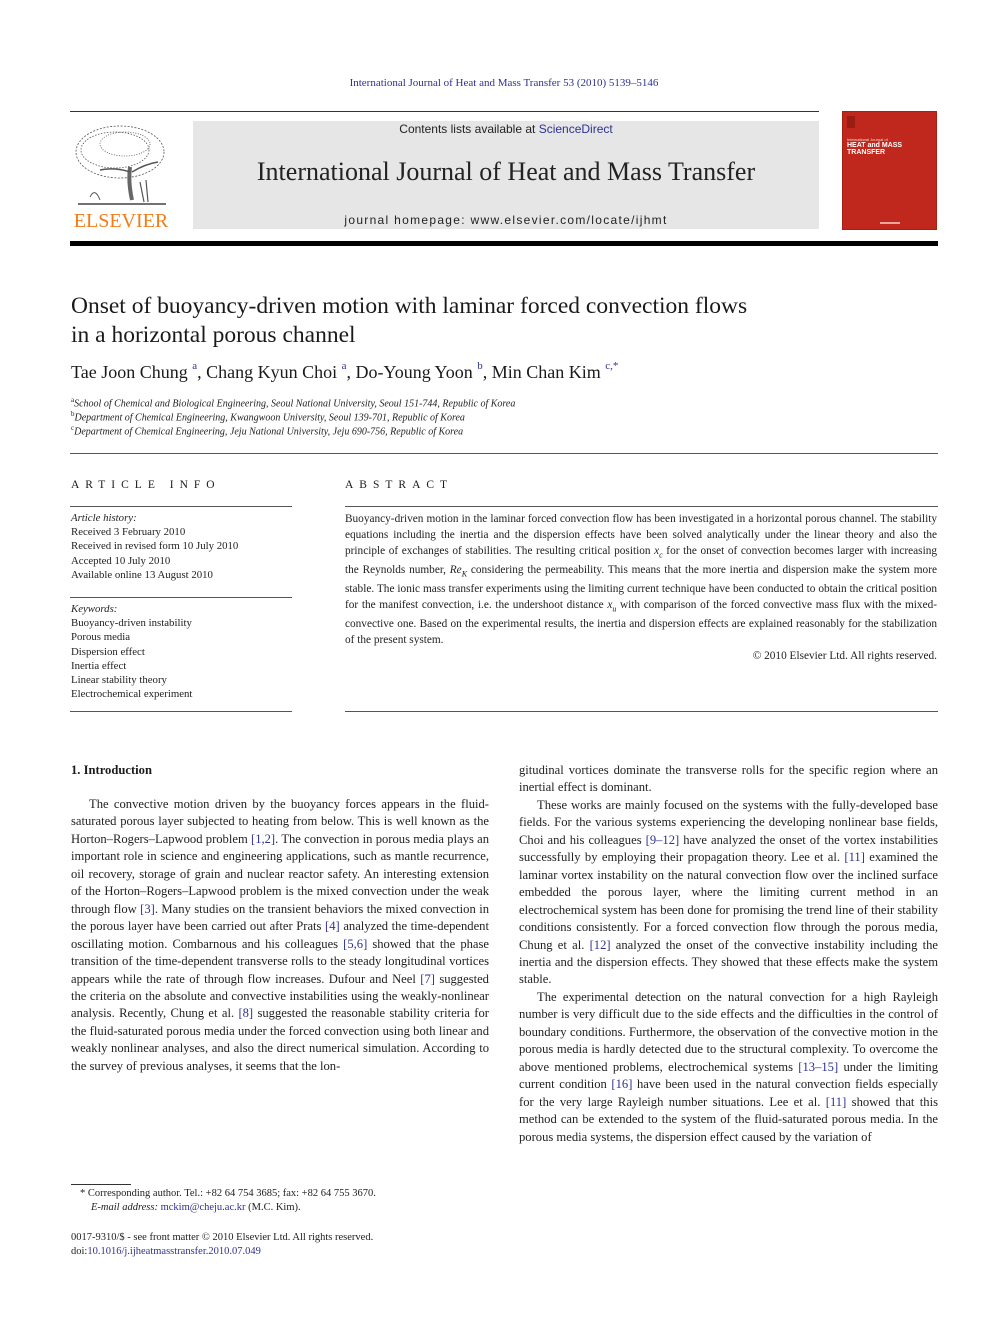 The width and height of the screenshot is (992, 1323). I want to click on author-affiliation-mark: c,*, so click(611, 366).